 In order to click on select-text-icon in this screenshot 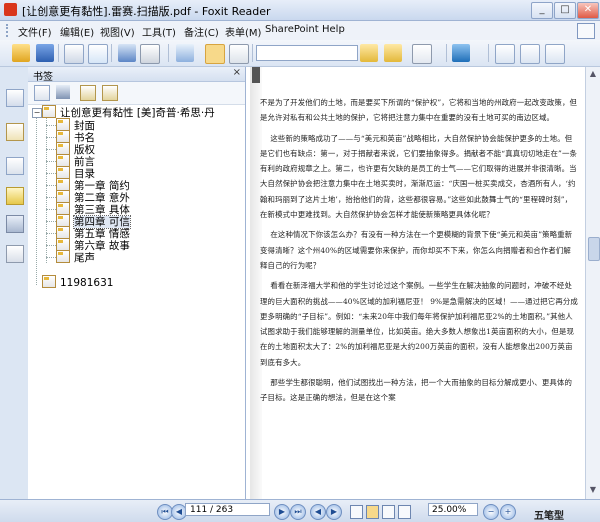, I will do `click(239, 54)`.